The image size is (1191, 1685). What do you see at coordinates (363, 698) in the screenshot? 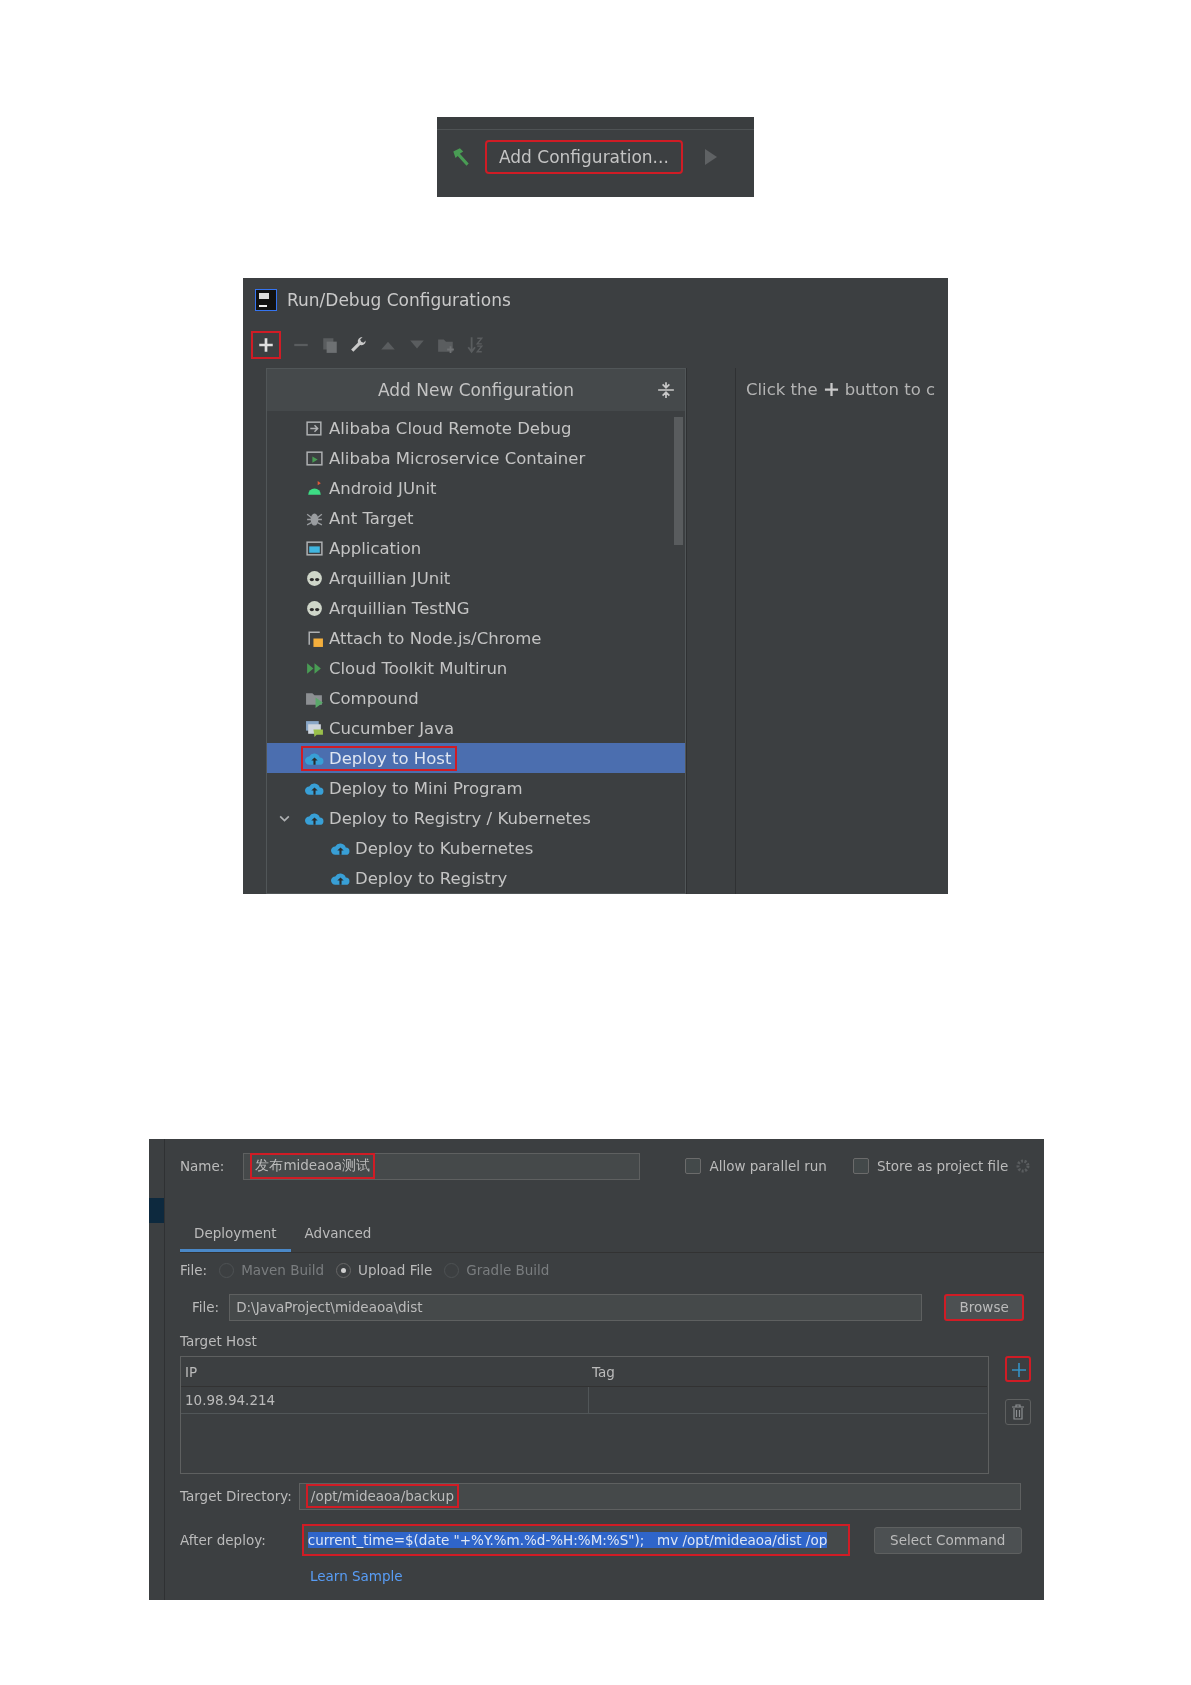
I see `configuration-type-item: Compound` at bounding box center [363, 698].